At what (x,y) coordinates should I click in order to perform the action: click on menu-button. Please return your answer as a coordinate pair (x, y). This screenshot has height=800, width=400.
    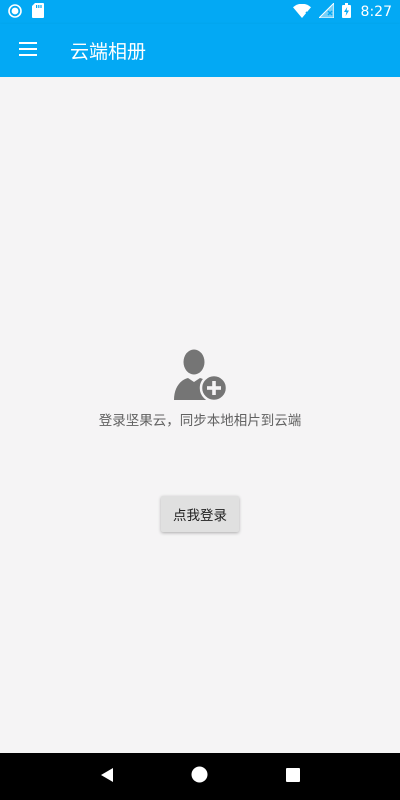
    Looking at the image, I should click on (28, 50).